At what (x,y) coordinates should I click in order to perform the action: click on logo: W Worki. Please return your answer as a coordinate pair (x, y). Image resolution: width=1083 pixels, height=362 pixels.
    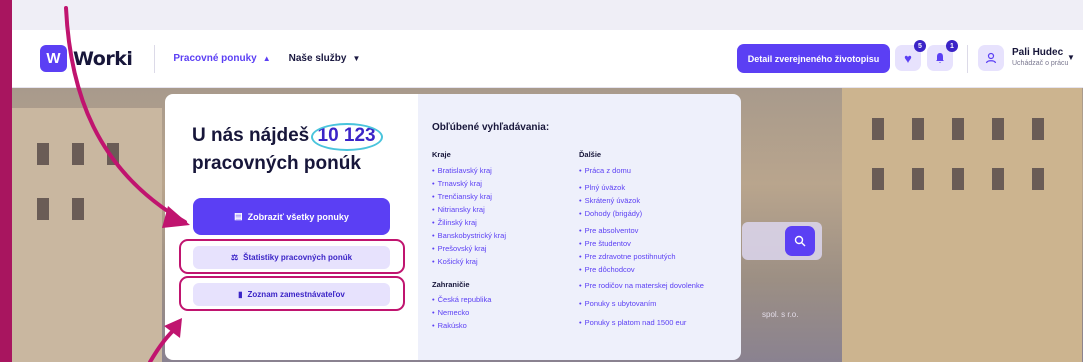
    Looking at the image, I should click on (86, 58).